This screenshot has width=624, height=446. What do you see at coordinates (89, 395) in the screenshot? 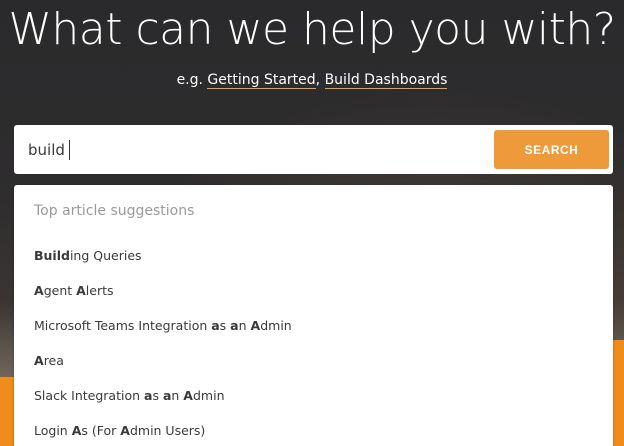
I see `suggestion-text: Slack Integration` at bounding box center [89, 395].